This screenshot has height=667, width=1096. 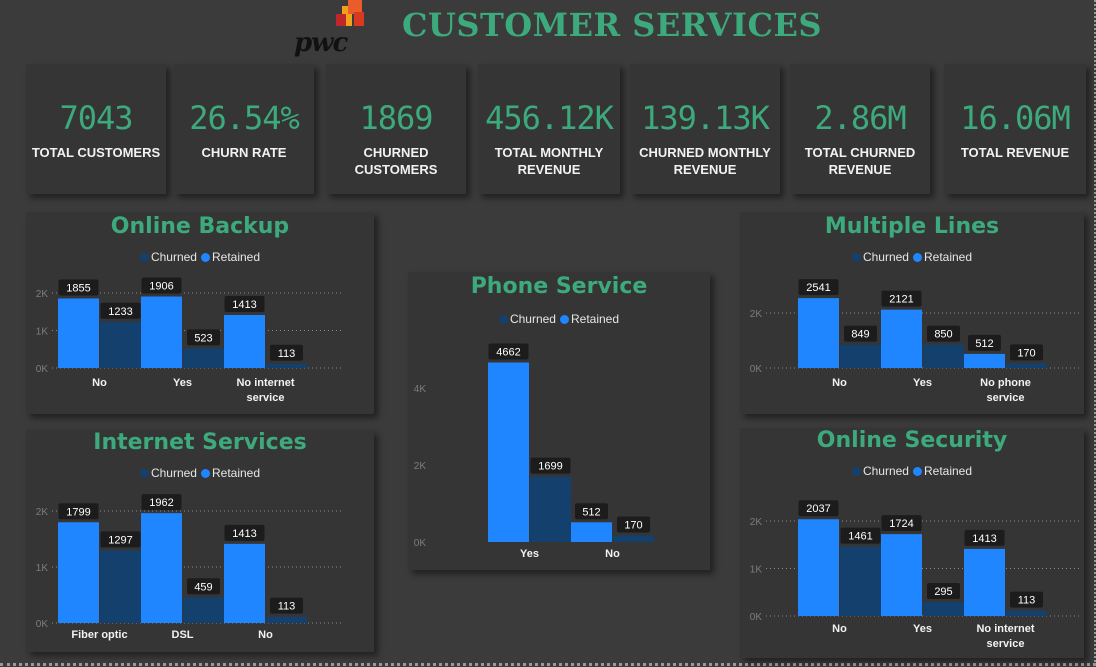 I want to click on data-label: 4662, so click(x=508, y=353).